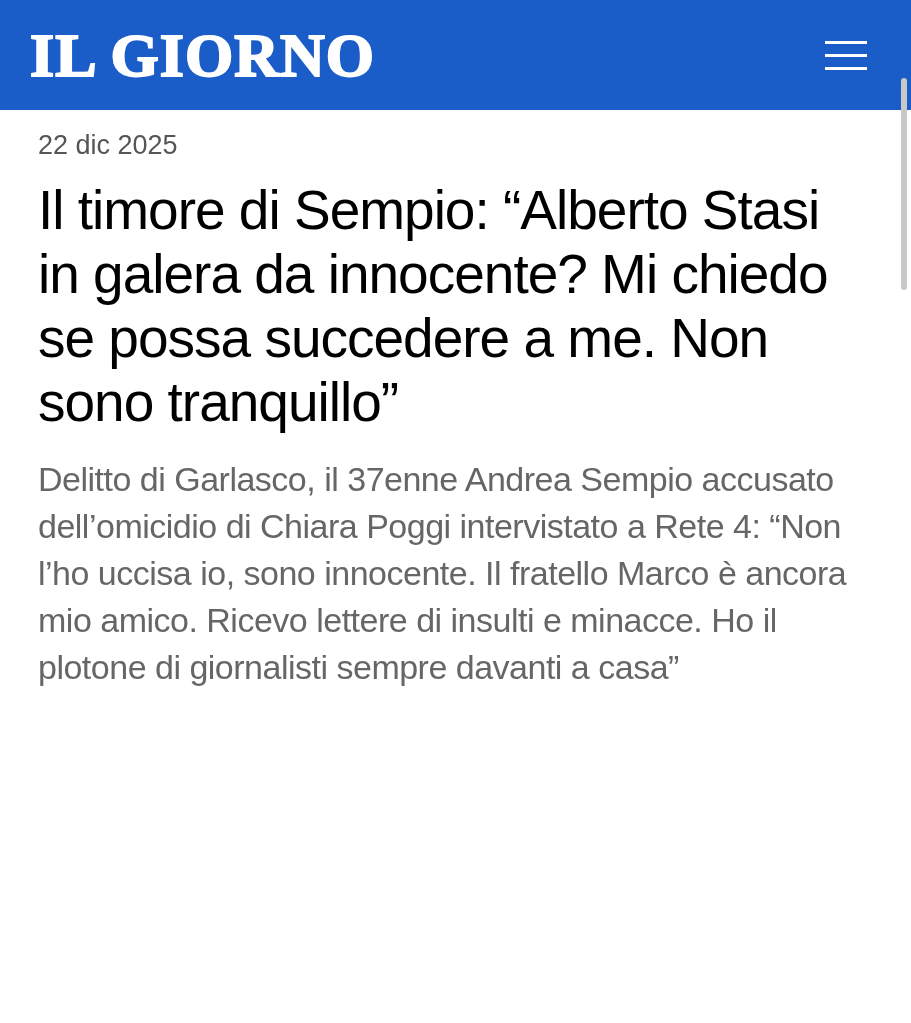 Image resolution: width=911 pixels, height=1023 pixels. Describe the element at coordinates (202, 55) in the screenshot. I see `site-logo: IL GIORNO` at that location.